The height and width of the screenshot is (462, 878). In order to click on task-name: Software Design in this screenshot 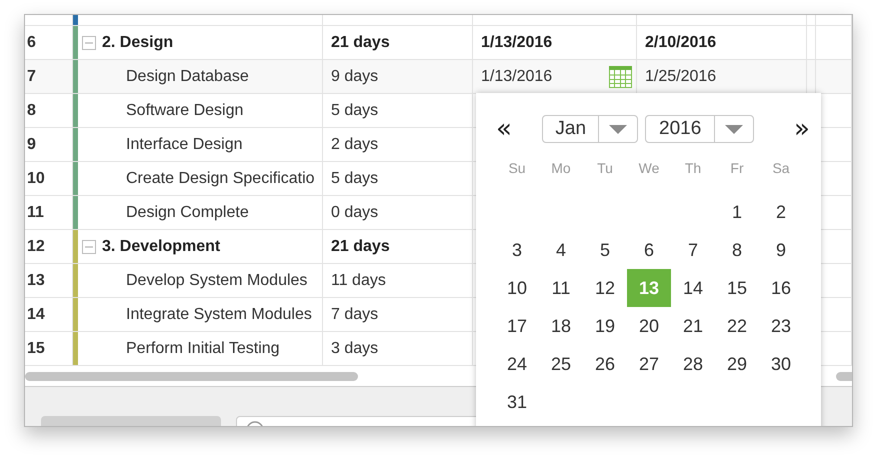, I will do `click(185, 111)`.